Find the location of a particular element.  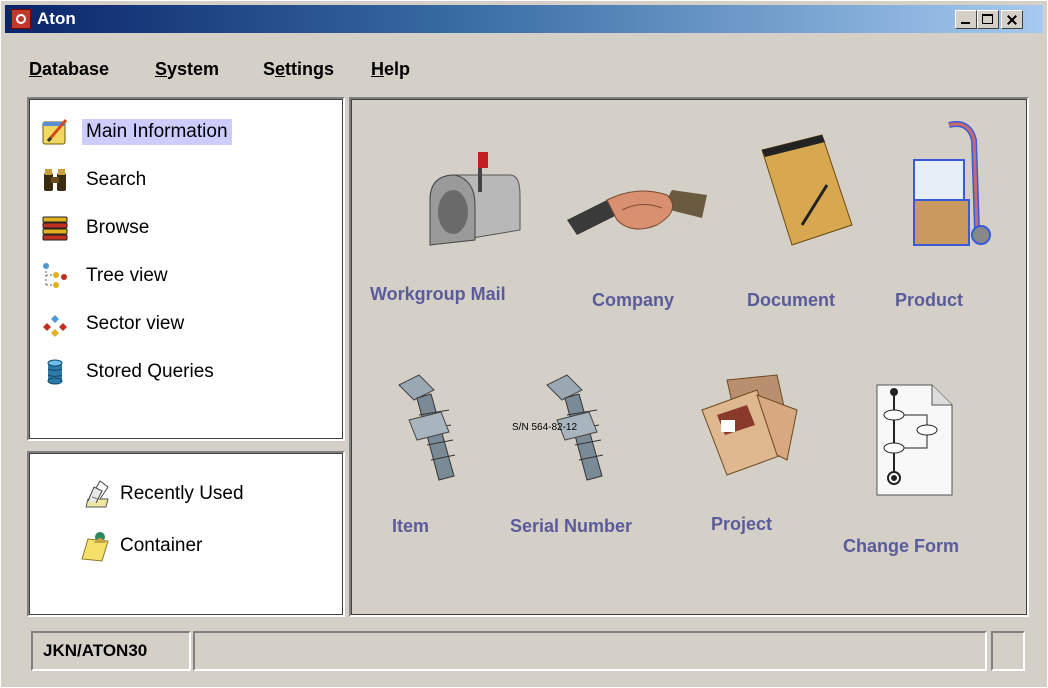

list-icon is located at coordinates (55, 228).